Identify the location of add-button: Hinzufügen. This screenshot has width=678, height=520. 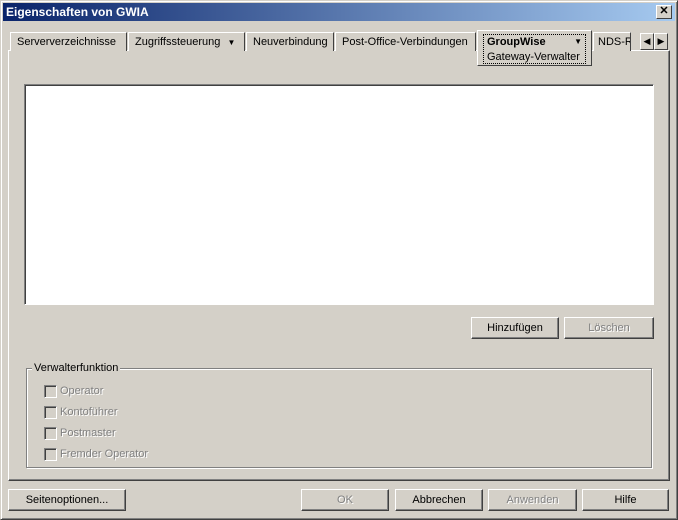
(515, 328).